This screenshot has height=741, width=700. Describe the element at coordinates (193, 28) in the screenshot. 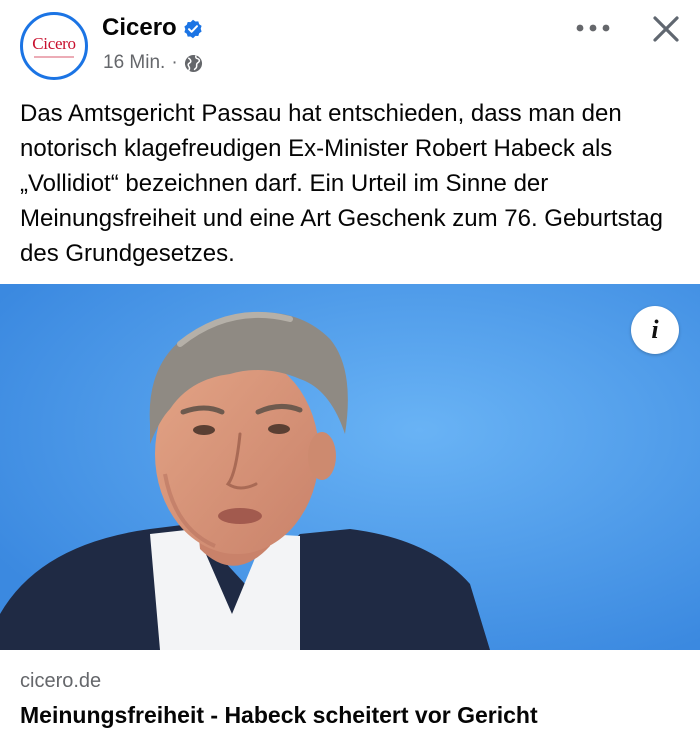

I see `verified-badge-icon` at that location.